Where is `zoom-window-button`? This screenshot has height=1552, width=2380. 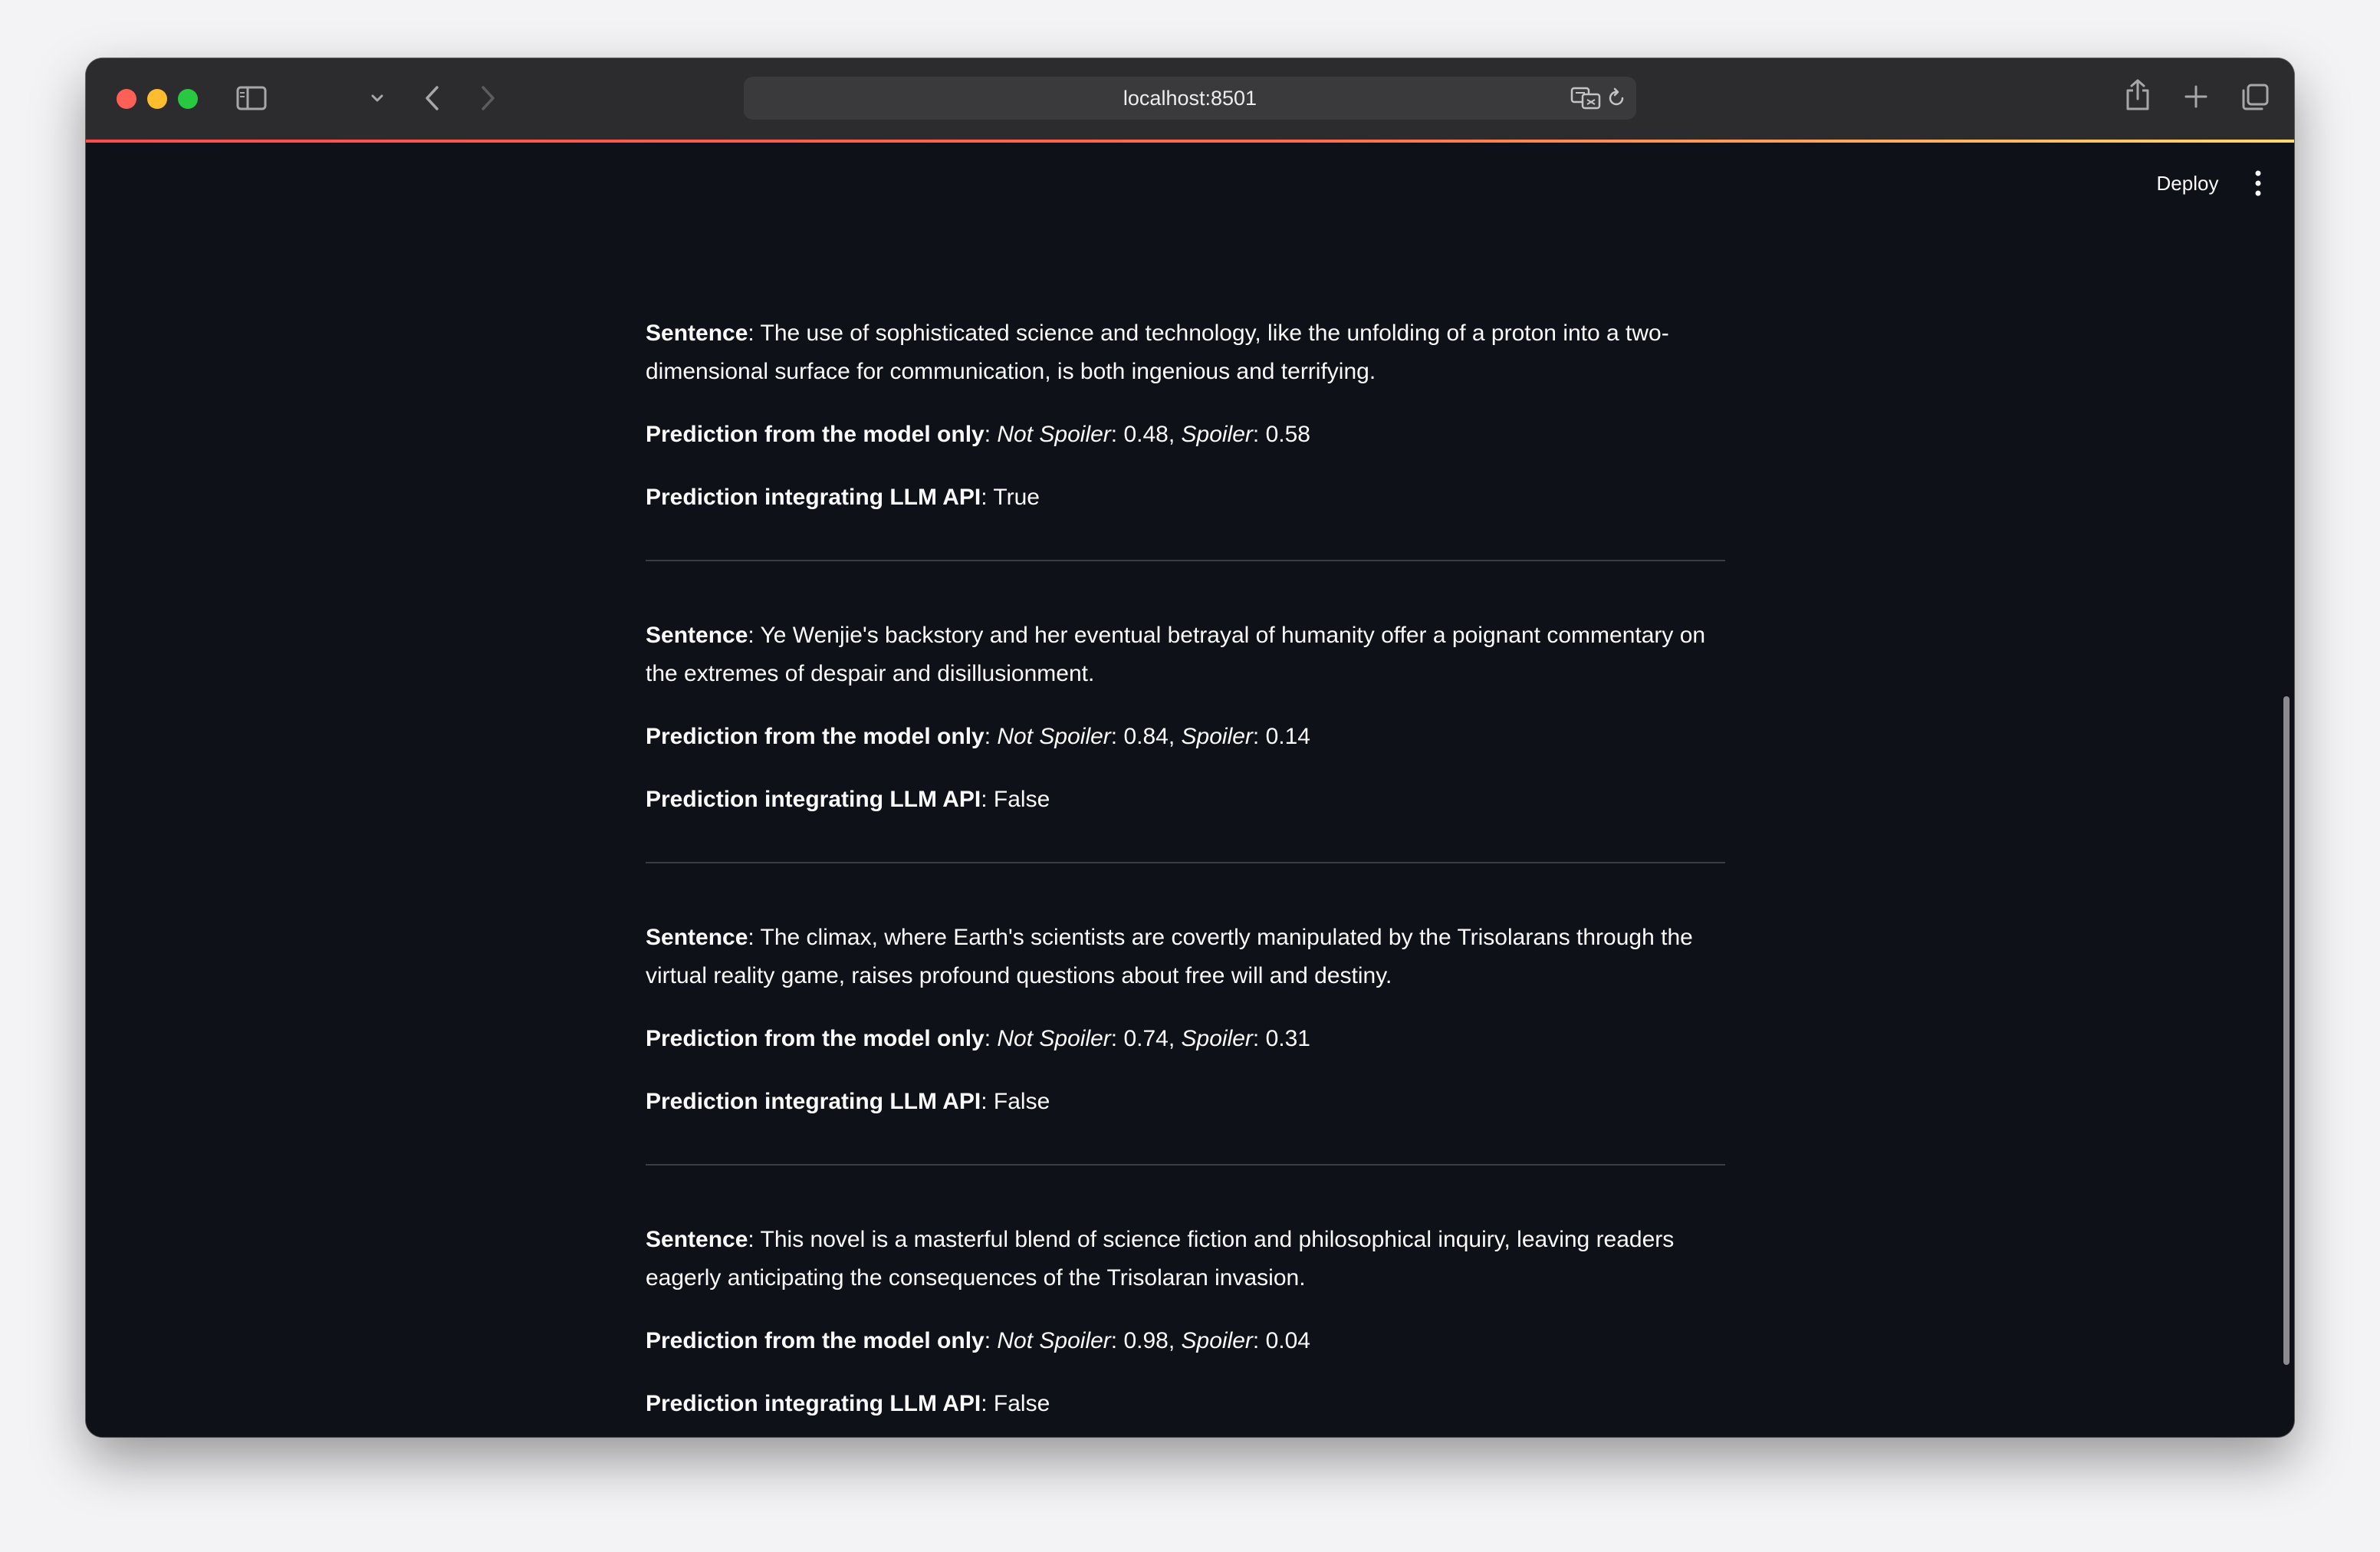
zoom-window-button is located at coordinates (188, 99).